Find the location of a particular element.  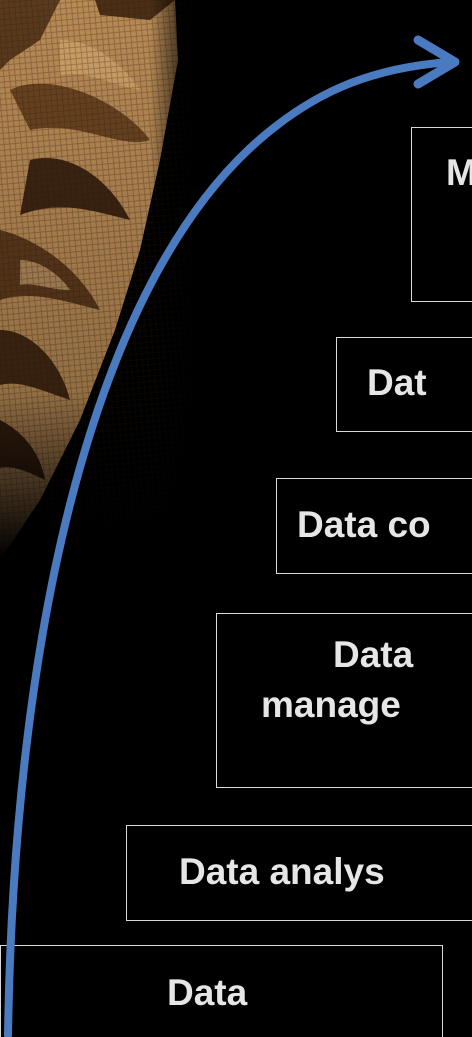

step-box-5: Data analys is located at coordinates (299, 873).